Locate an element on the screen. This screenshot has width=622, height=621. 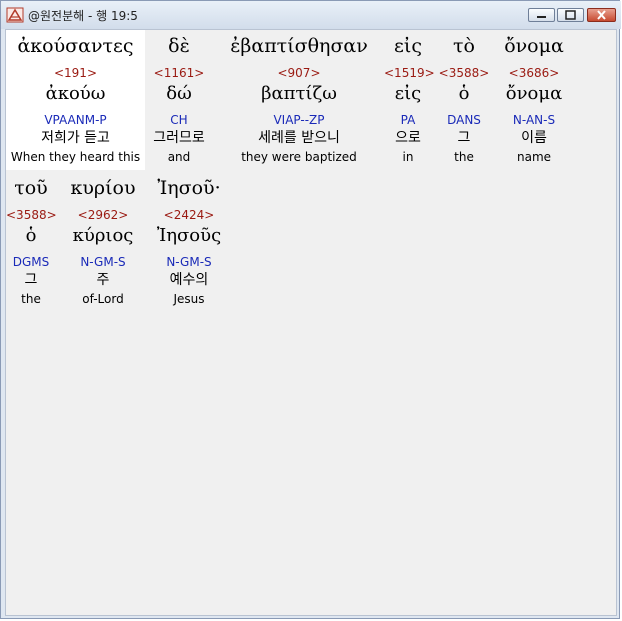
maximize-icon is located at coordinates (570, 15).